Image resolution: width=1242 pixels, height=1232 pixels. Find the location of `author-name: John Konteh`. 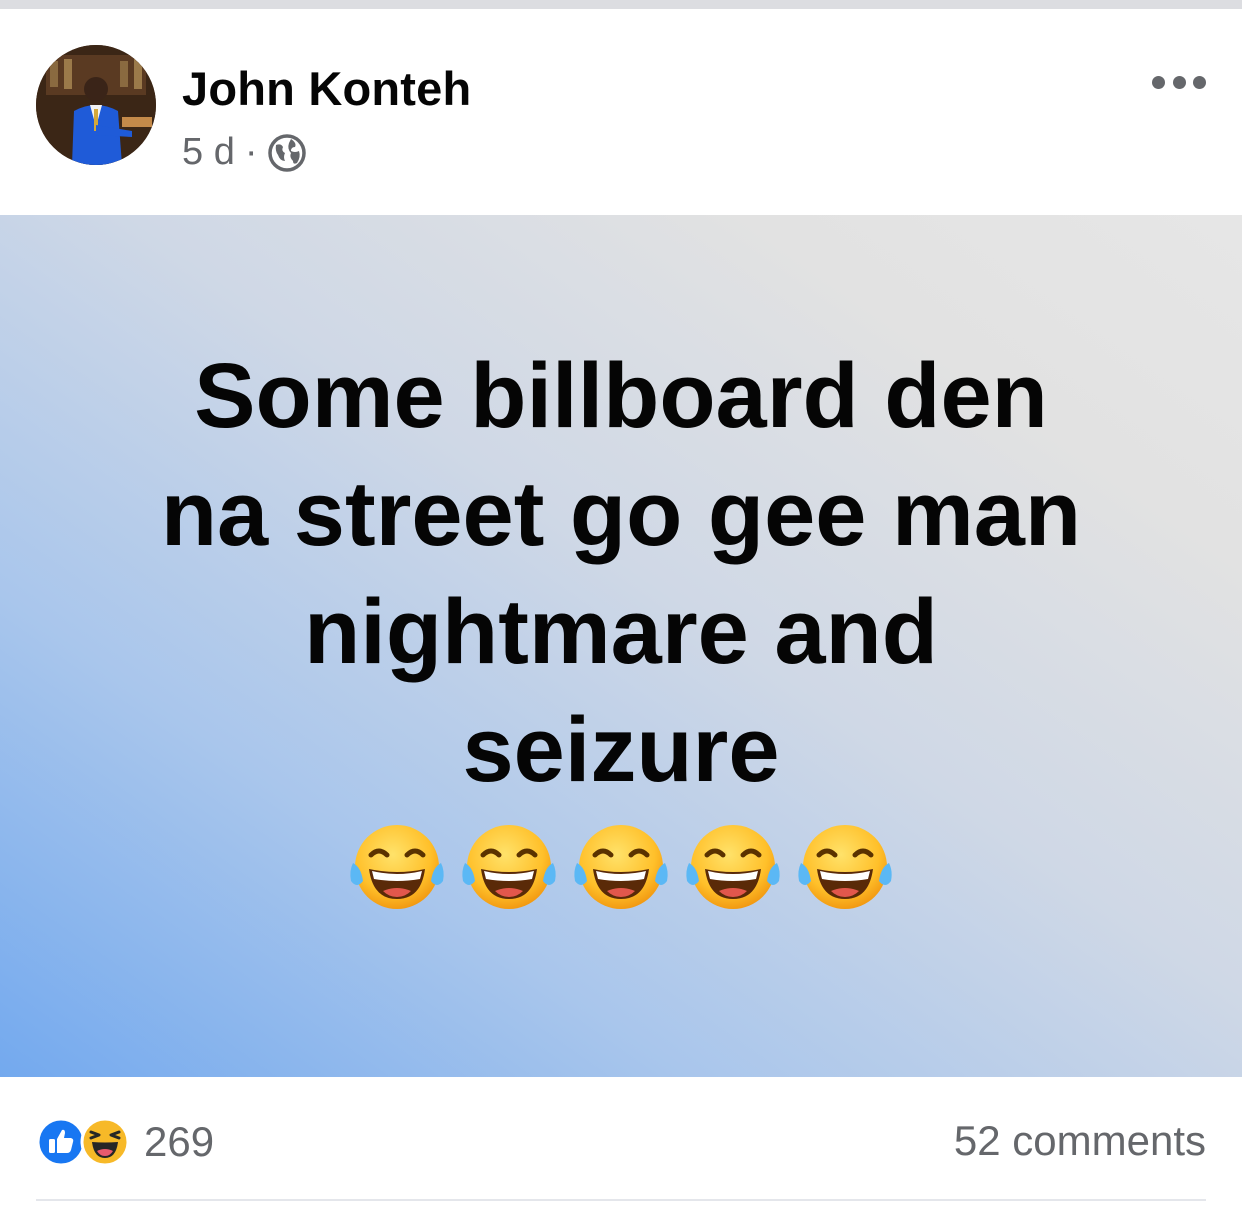

author-name: John Konteh is located at coordinates (326, 88).